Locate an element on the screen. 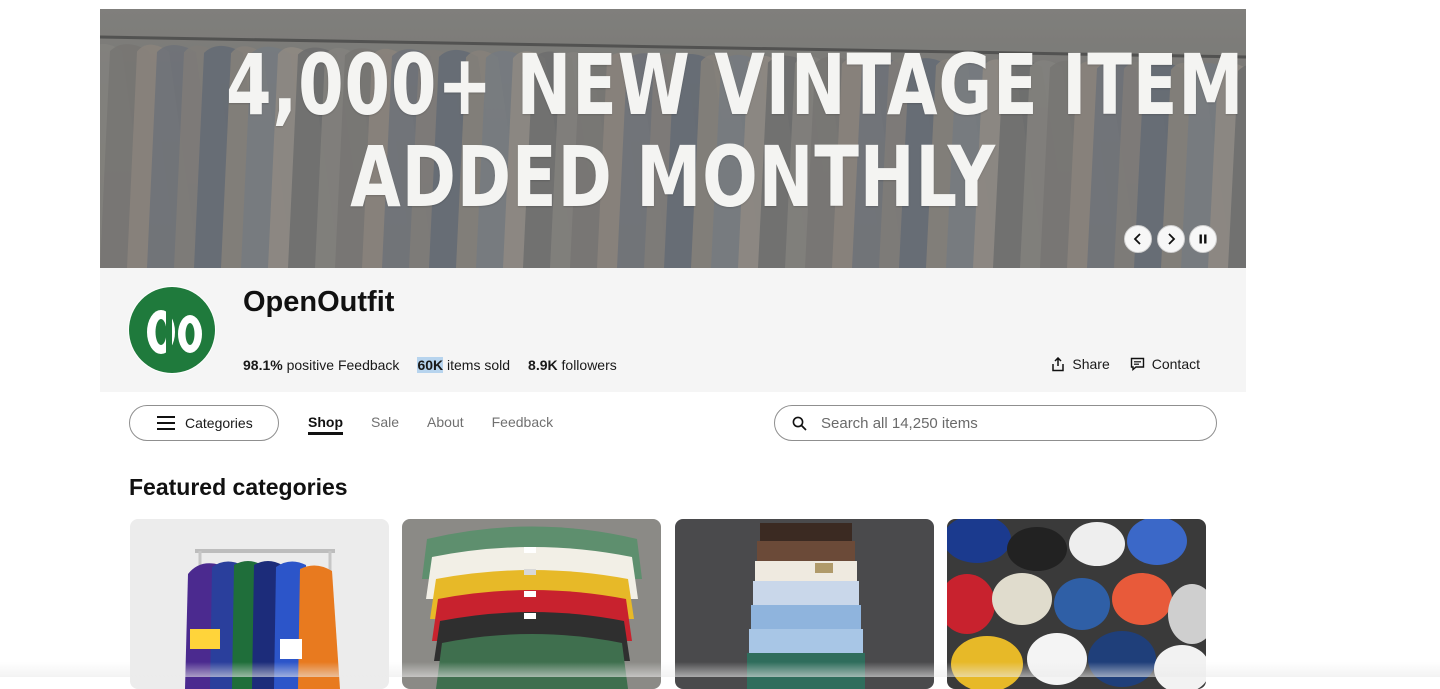 The height and width of the screenshot is (689, 1440). tab-about: About is located at coordinates (445, 424).